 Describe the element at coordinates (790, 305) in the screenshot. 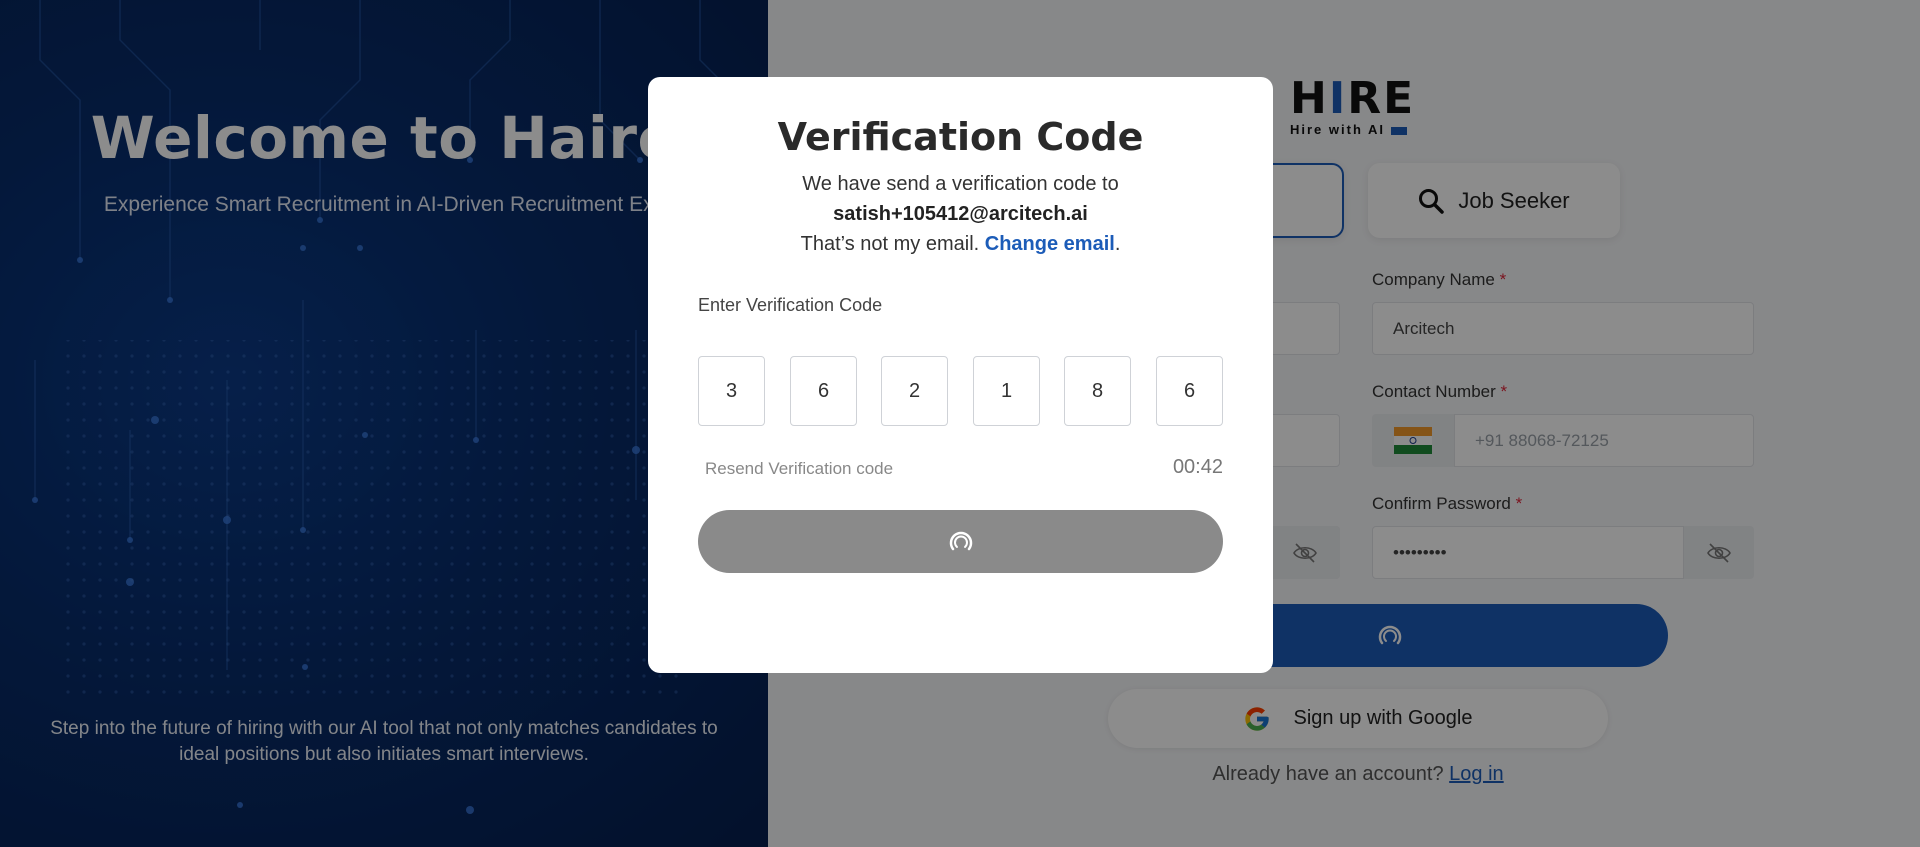

I see `code-label: Enter Verification Code` at that location.